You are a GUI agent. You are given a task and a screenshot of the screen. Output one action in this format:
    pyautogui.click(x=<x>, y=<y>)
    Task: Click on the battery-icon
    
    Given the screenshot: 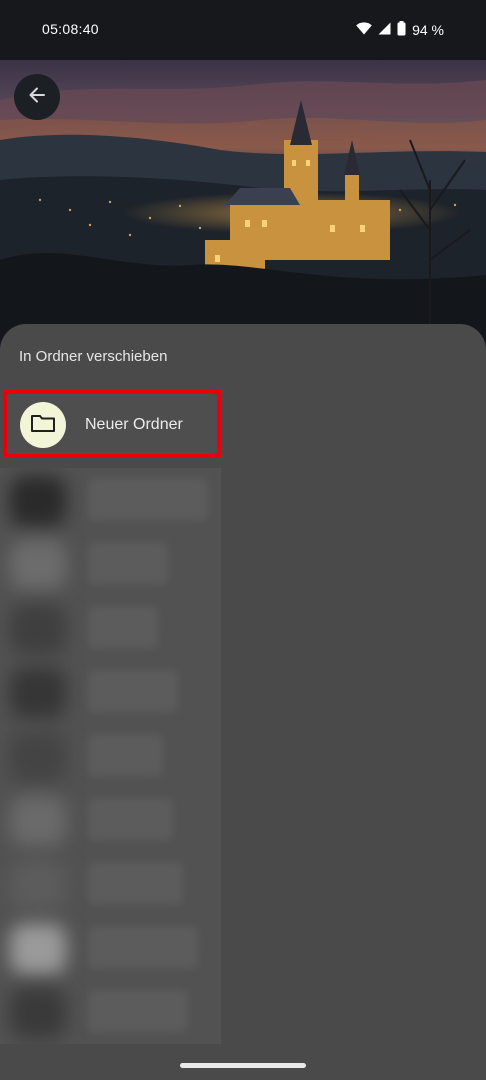 What is the action you would take?
    pyautogui.click(x=401, y=30)
    